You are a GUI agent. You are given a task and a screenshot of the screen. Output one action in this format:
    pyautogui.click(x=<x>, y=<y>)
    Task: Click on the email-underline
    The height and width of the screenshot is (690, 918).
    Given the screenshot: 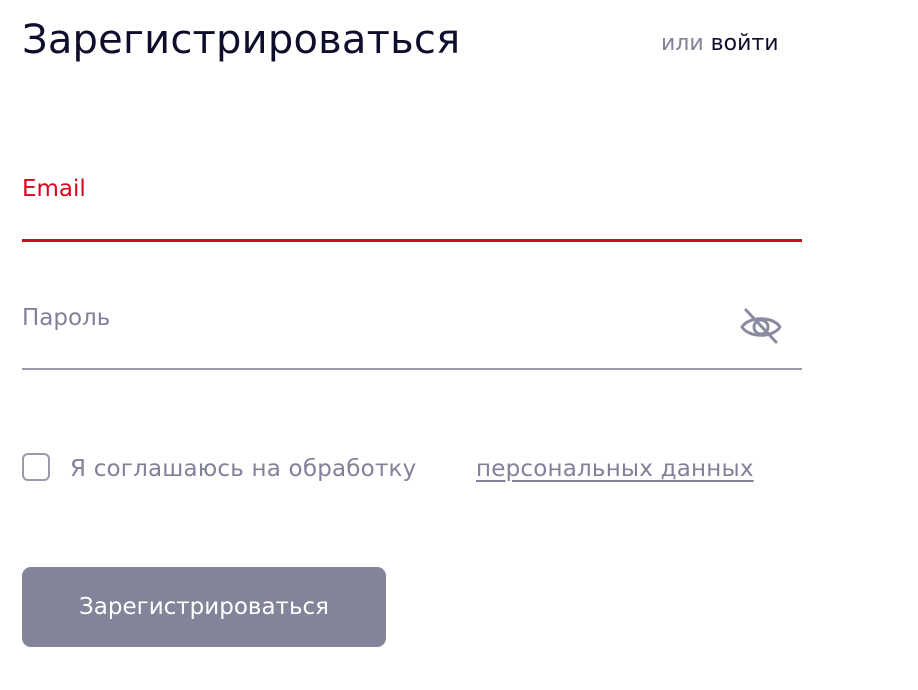 What is the action you would take?
    pyautogui.click(x=412, y=240)
    